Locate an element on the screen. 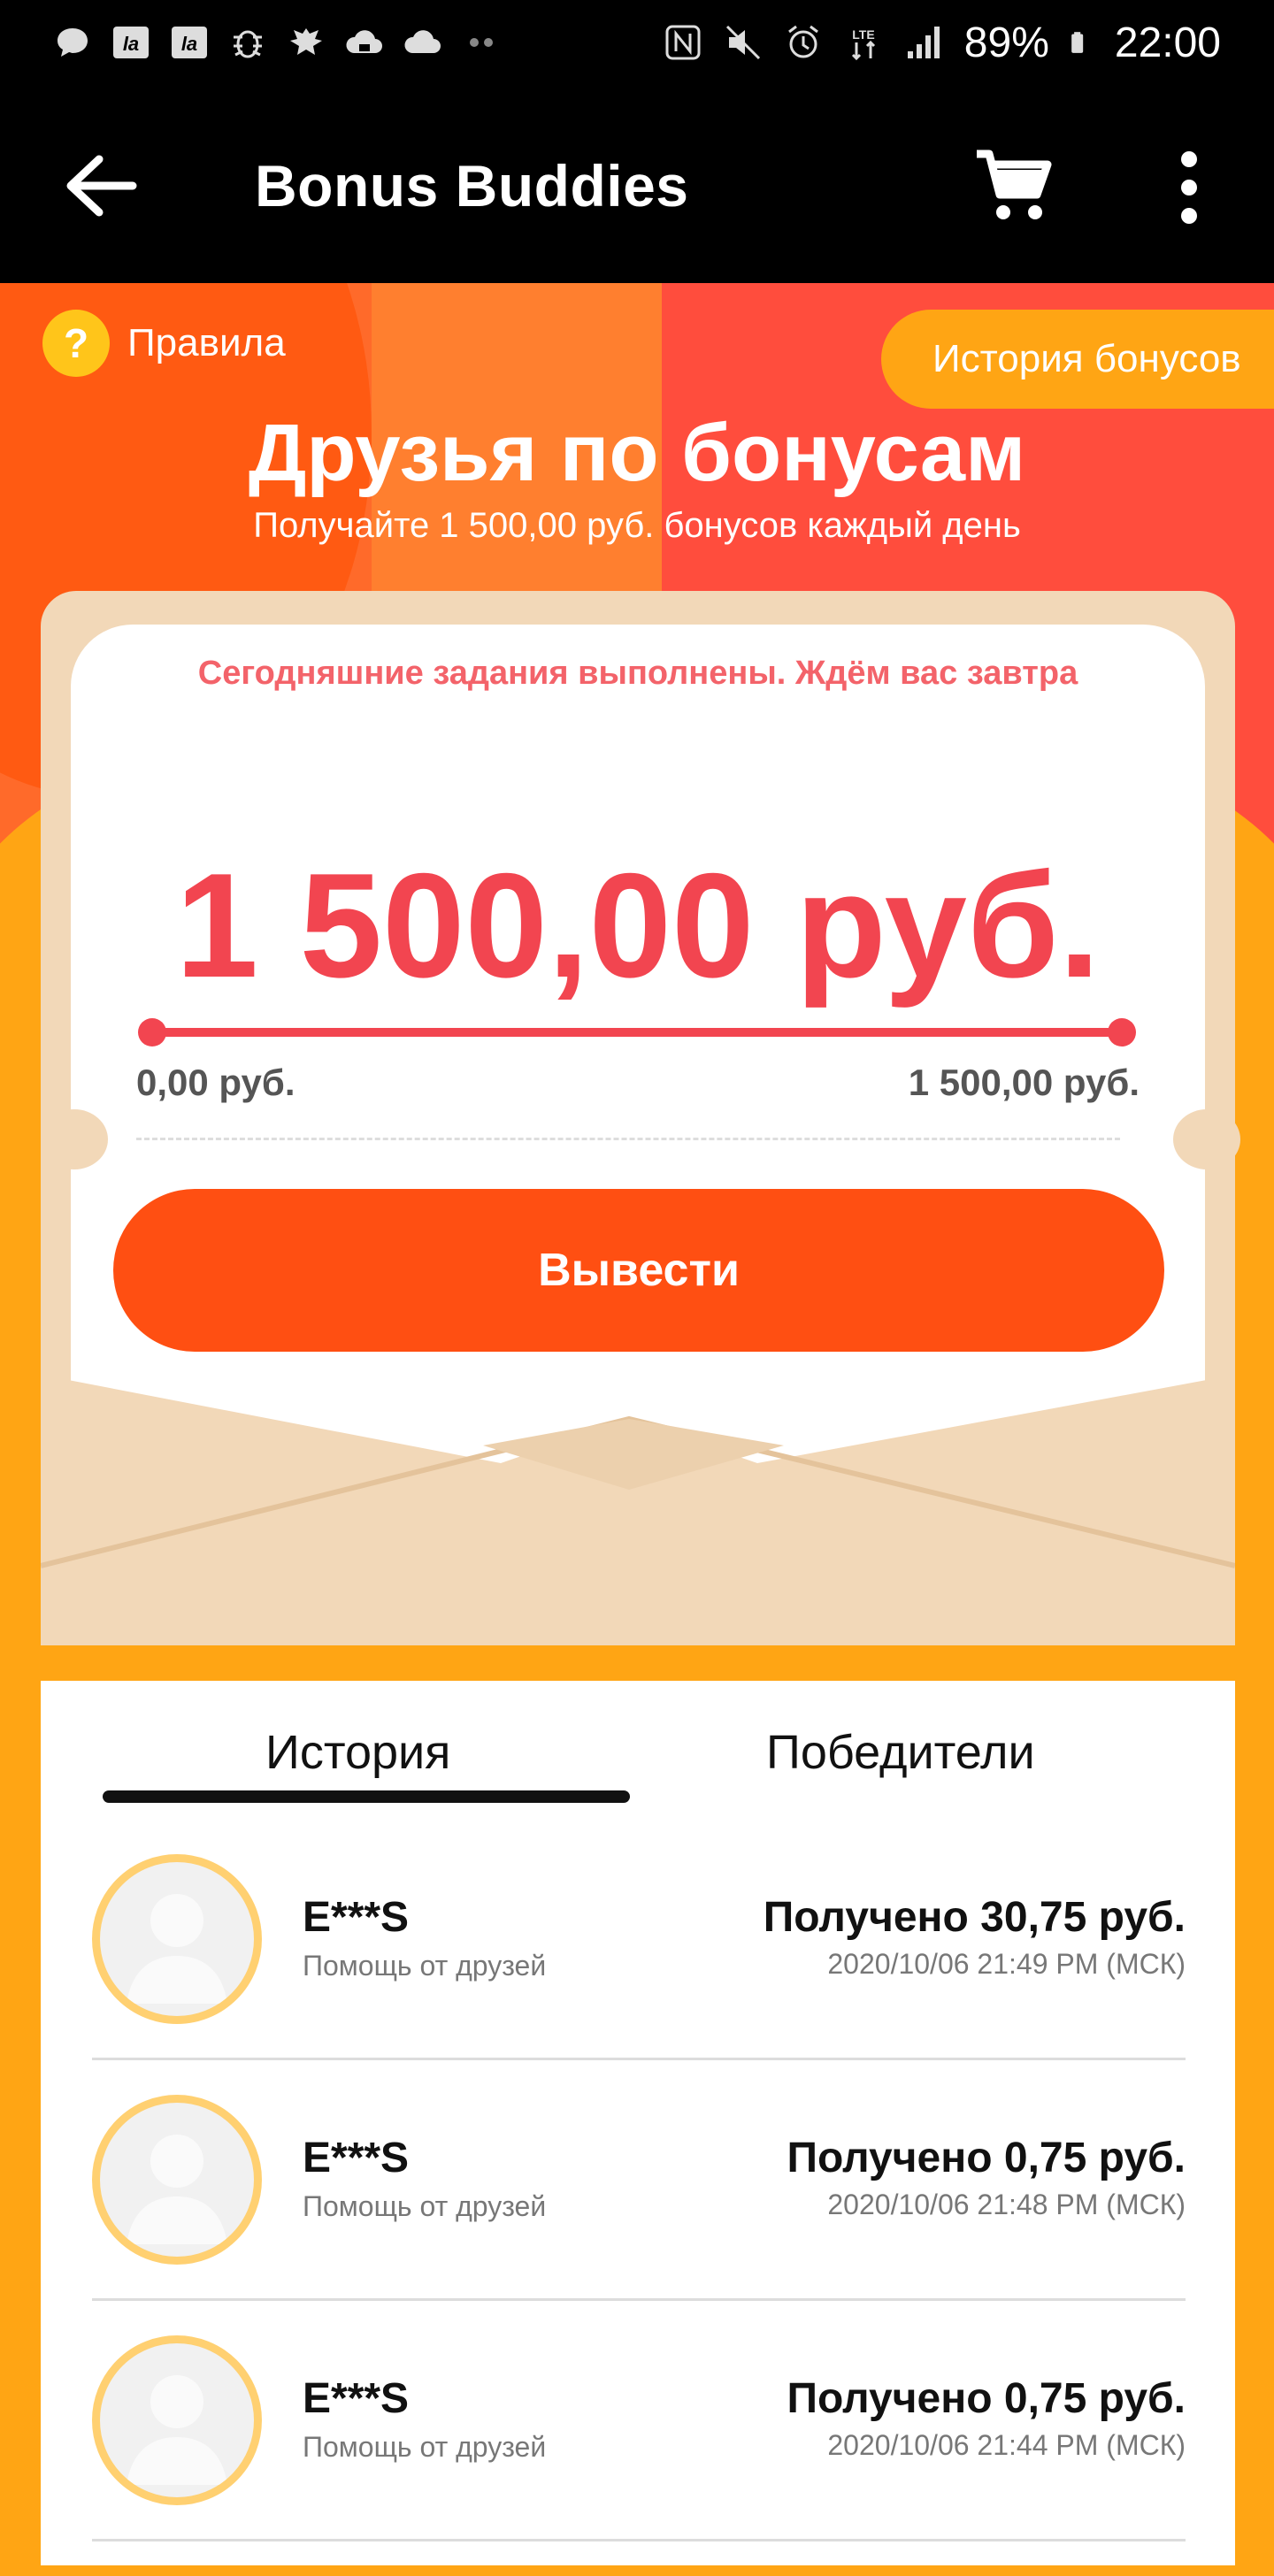  entry-date: 2020/10/06 21:49 PM (МСК) is located at coordinates (1006, 1964).